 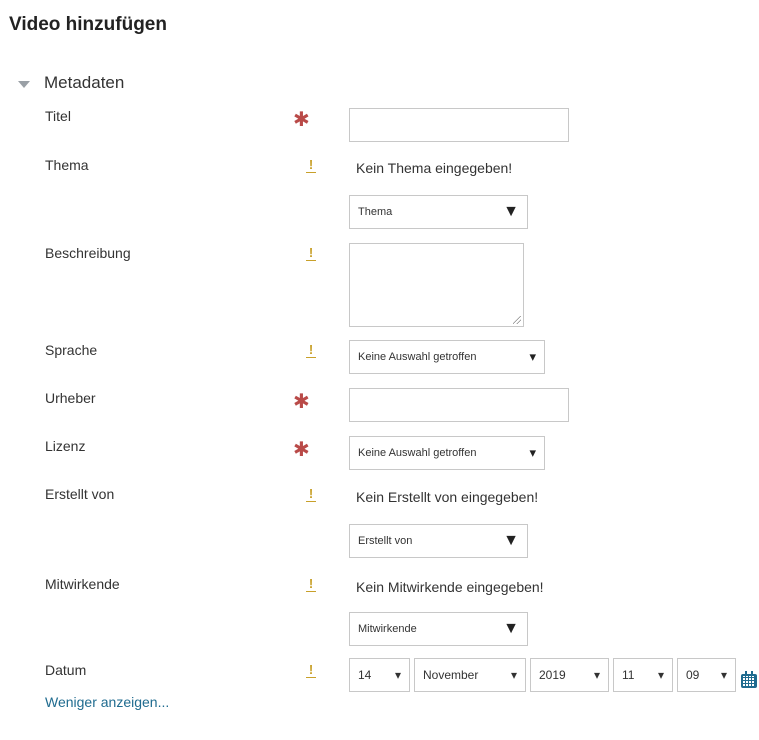 What do you see at coordinates (84, 82) in the screenshot?
I see `section-title: Metadaten` at bounding box center [84, 82].